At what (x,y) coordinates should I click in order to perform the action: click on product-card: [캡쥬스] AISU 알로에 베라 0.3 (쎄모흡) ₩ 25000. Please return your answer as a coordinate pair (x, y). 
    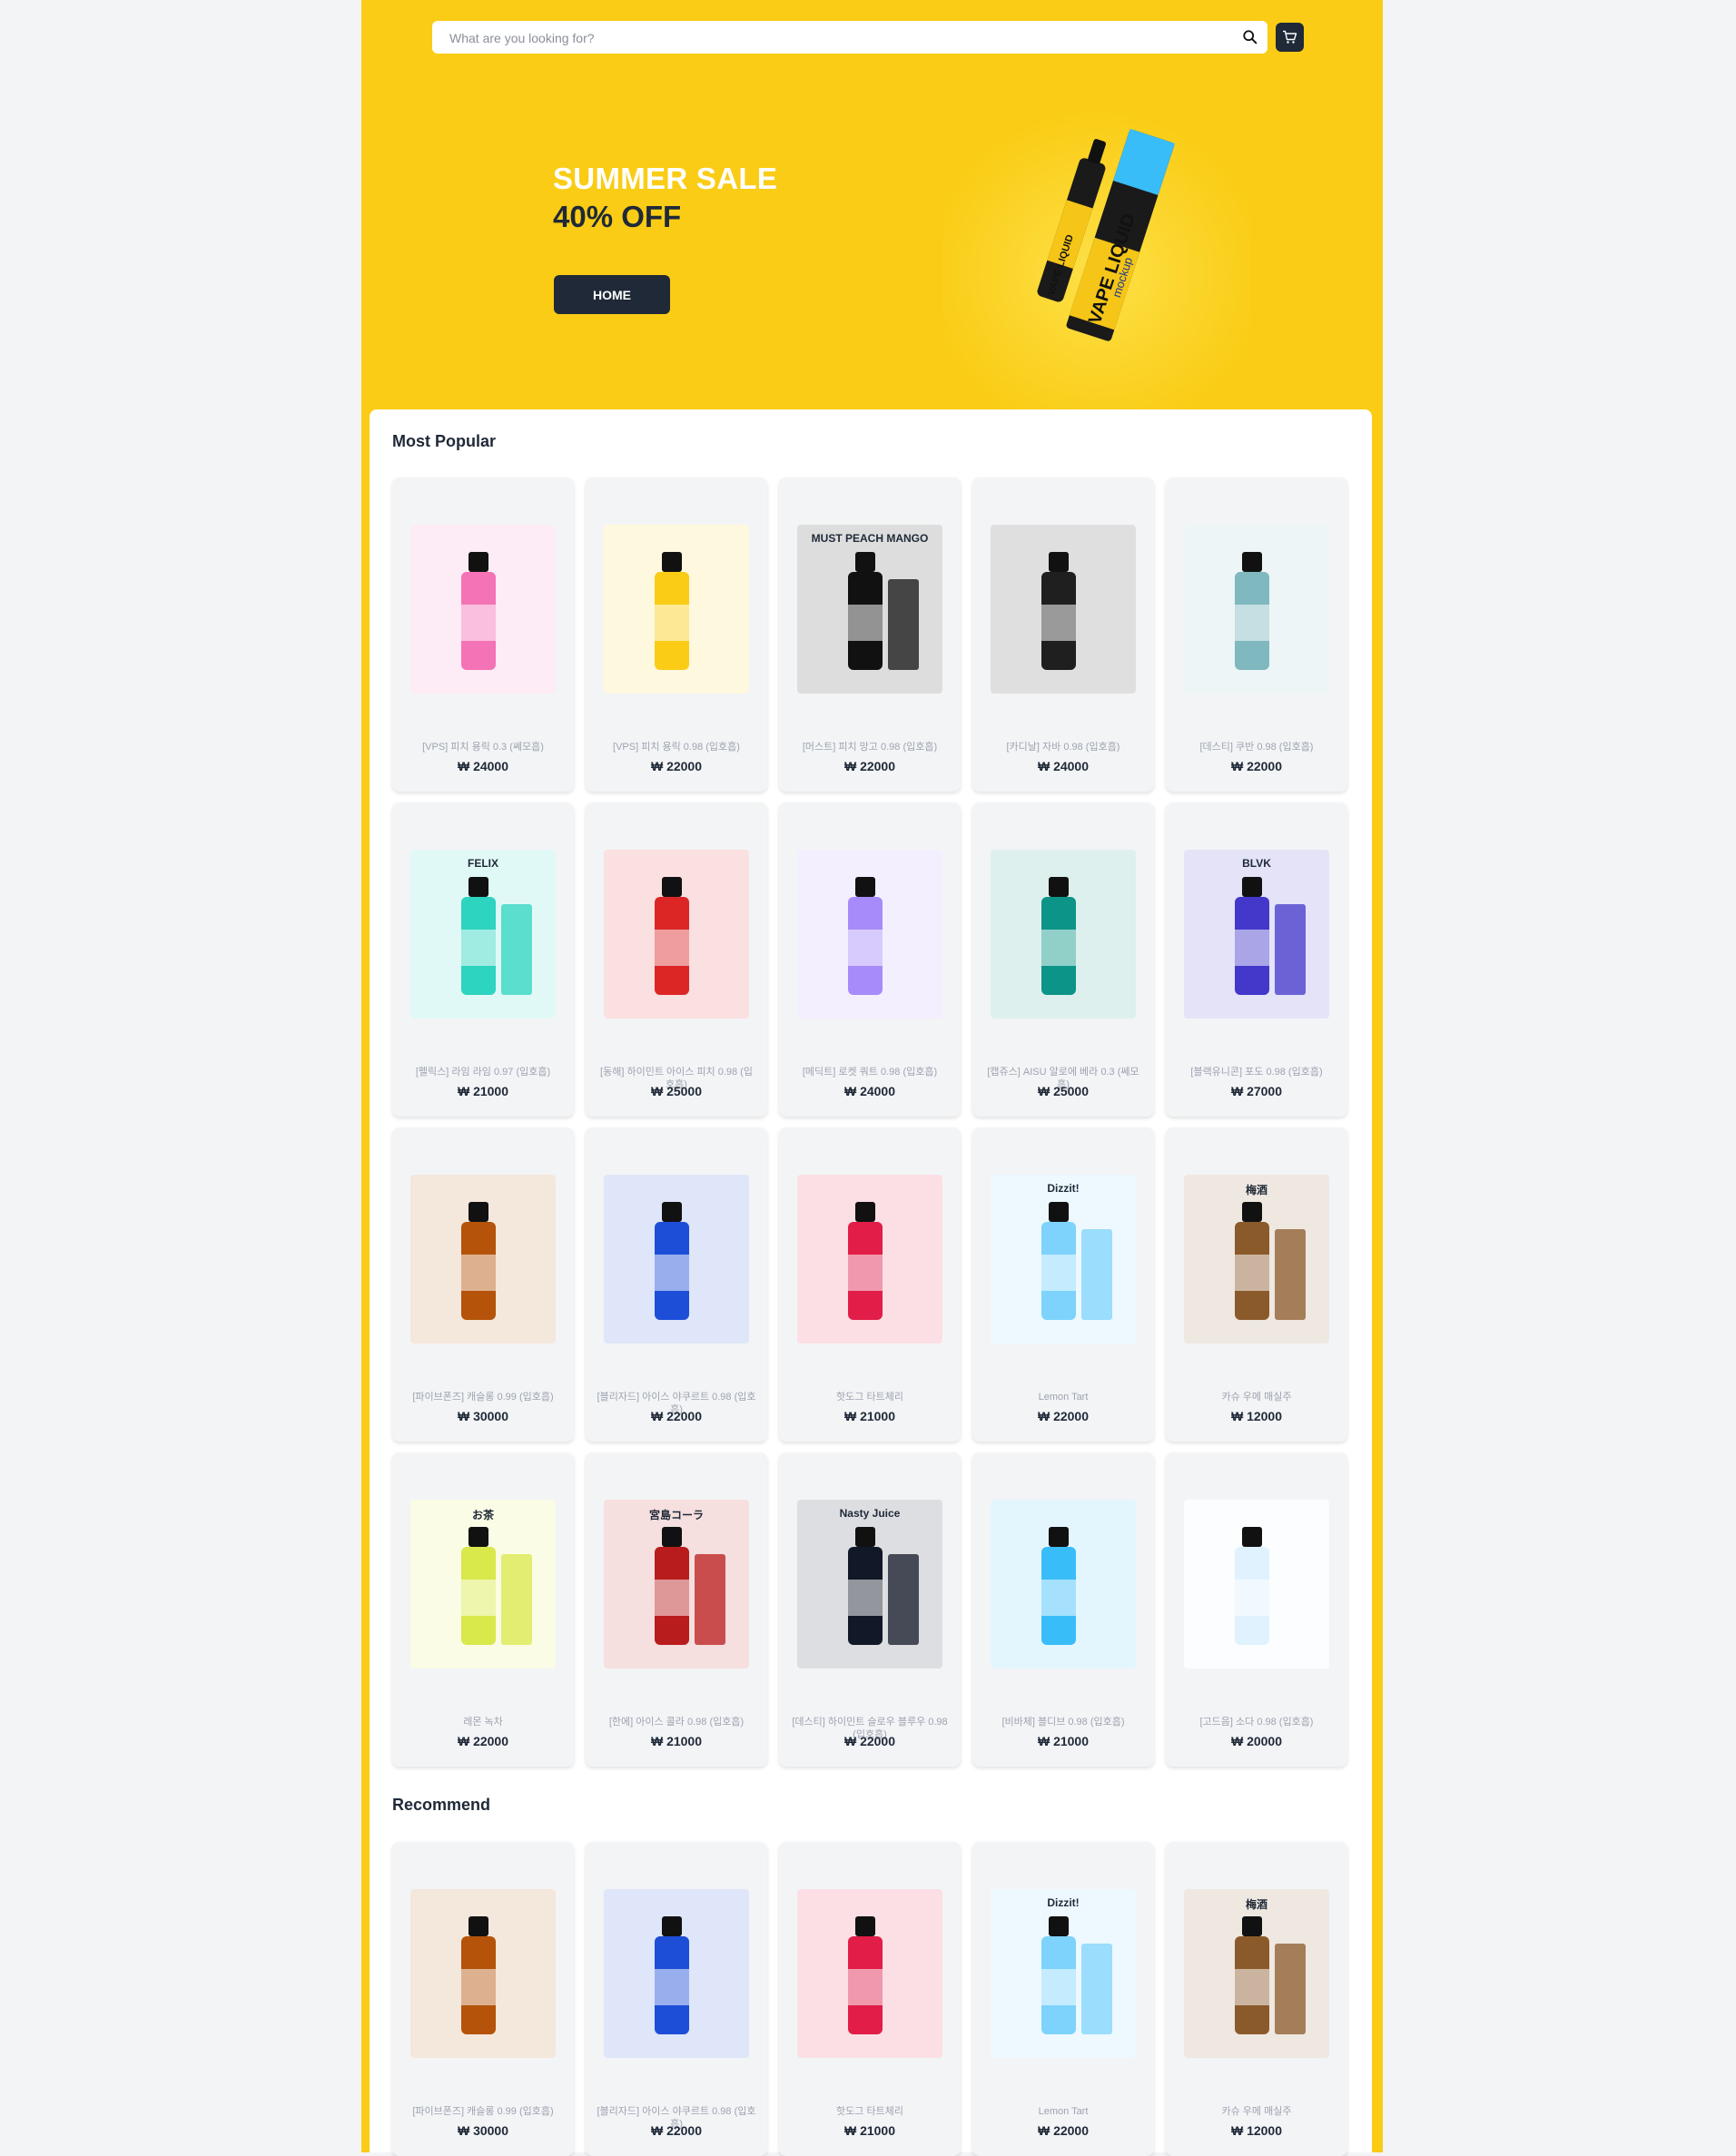
    Looking at the image, I should click on (1063, 959).